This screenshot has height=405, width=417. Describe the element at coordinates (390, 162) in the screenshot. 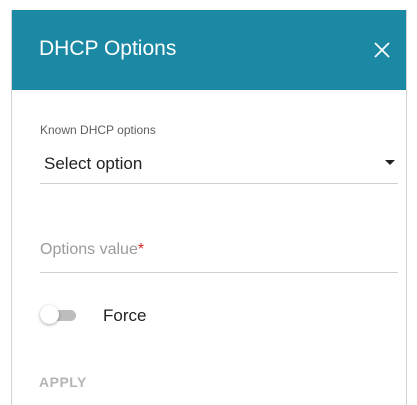

I see `caret-down-icon` at that location.